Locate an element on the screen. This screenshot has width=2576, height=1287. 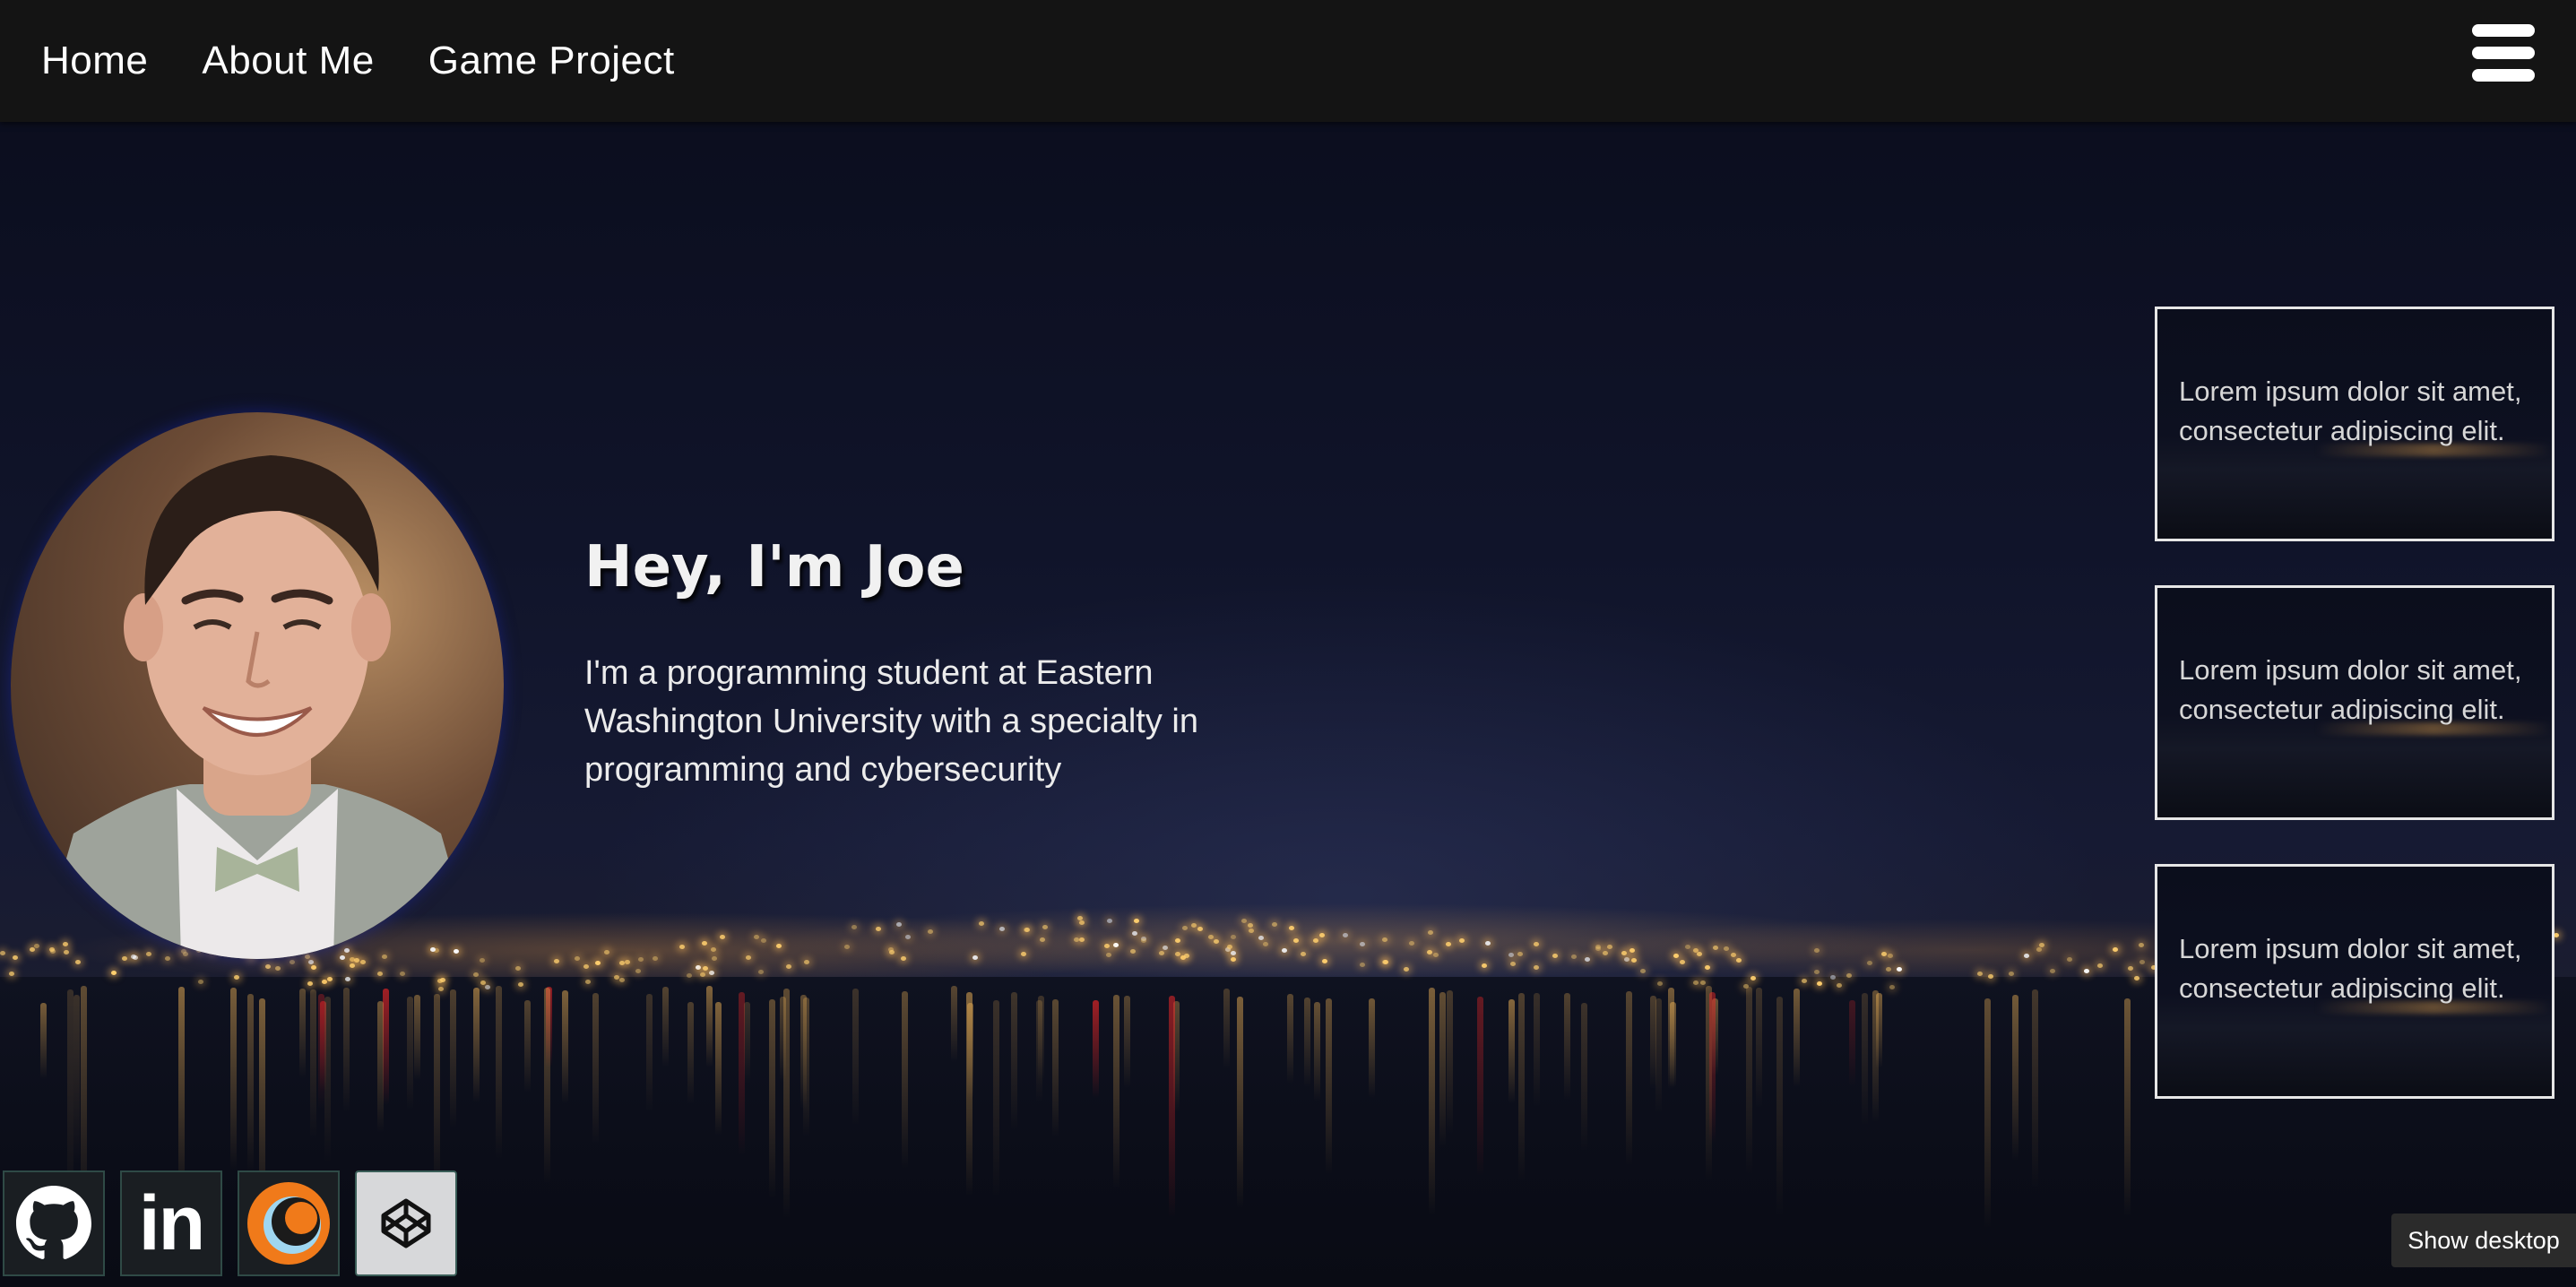
codepen-icon is located at coordinates (406, 1223).